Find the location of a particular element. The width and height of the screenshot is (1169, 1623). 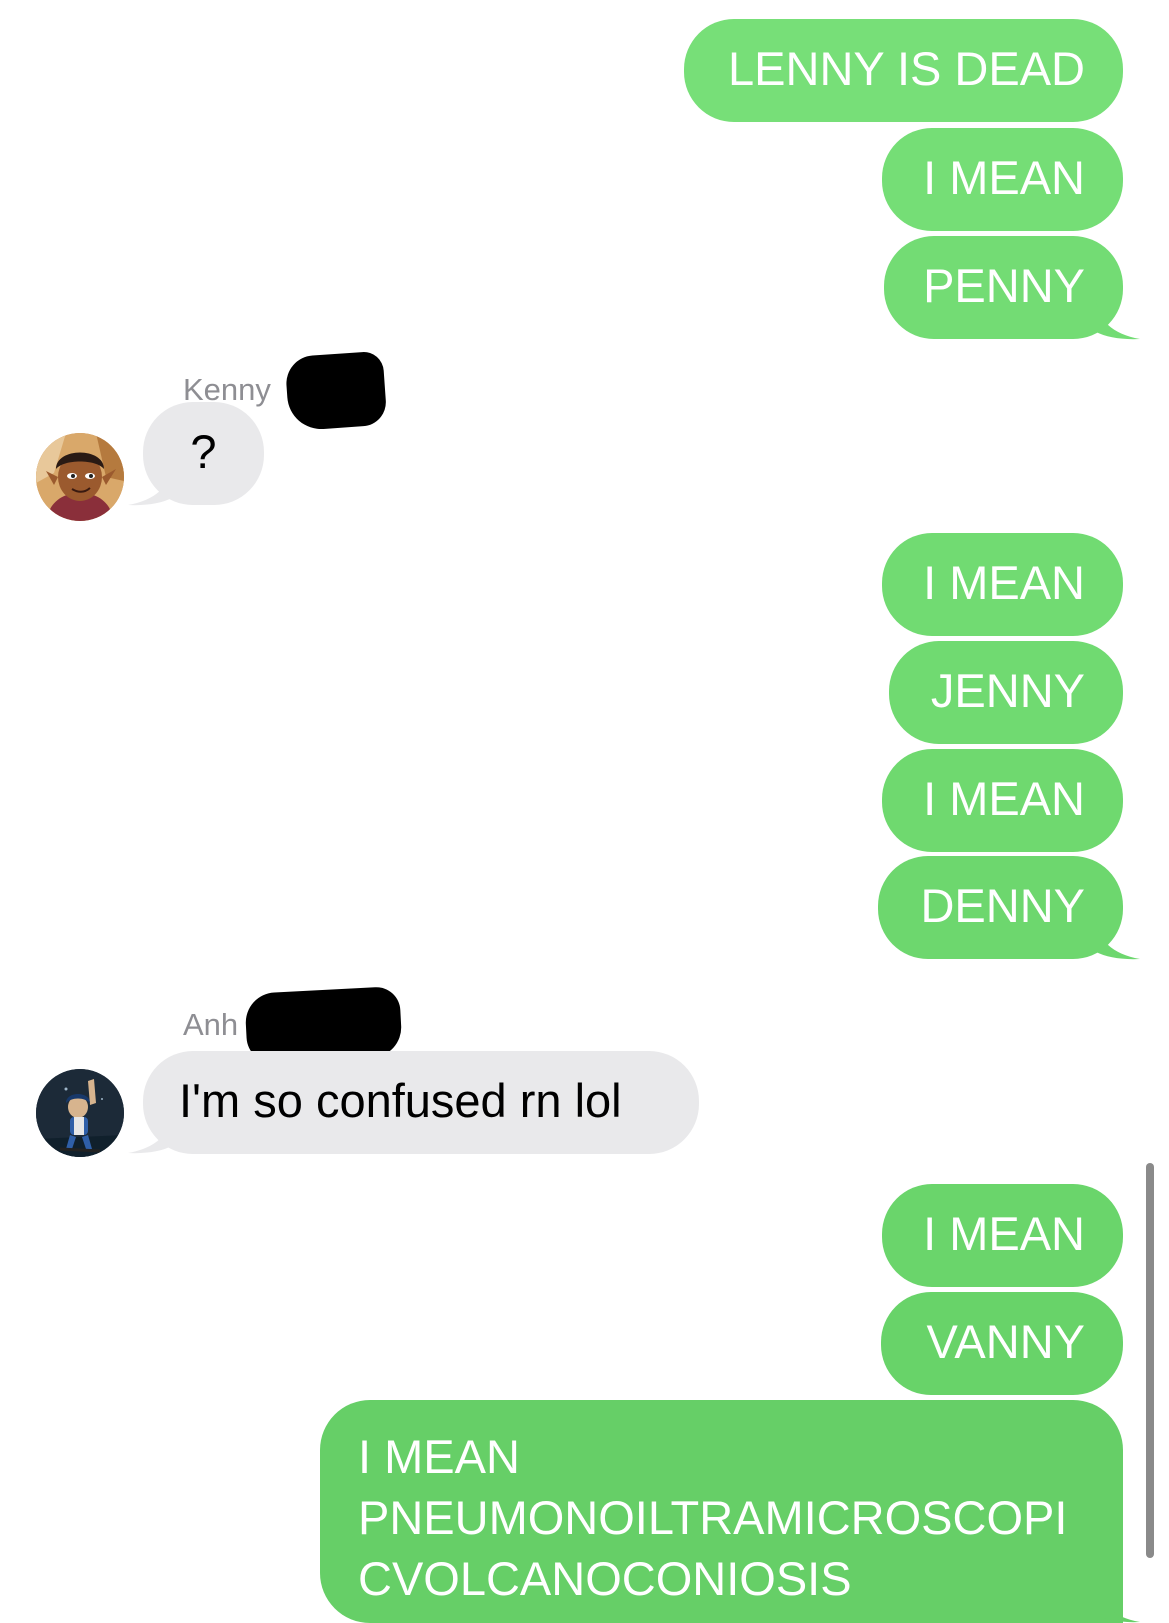

message-text: JENNY is located at coordinates (1007, 690).